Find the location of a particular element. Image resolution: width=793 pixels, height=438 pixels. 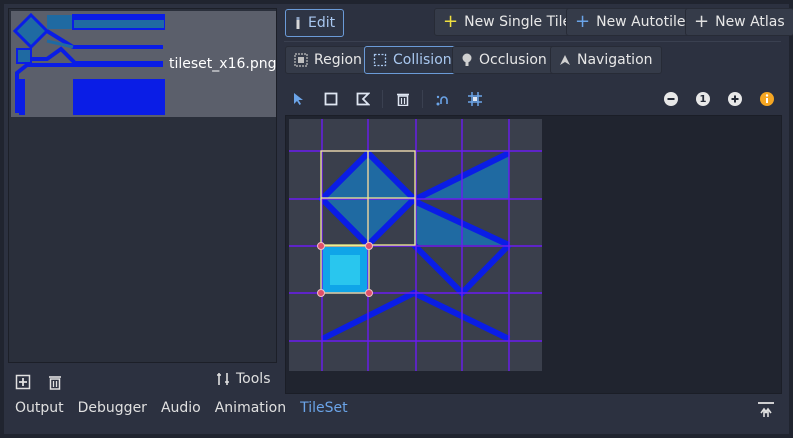

info-icon is located at coordinates (767, 99).